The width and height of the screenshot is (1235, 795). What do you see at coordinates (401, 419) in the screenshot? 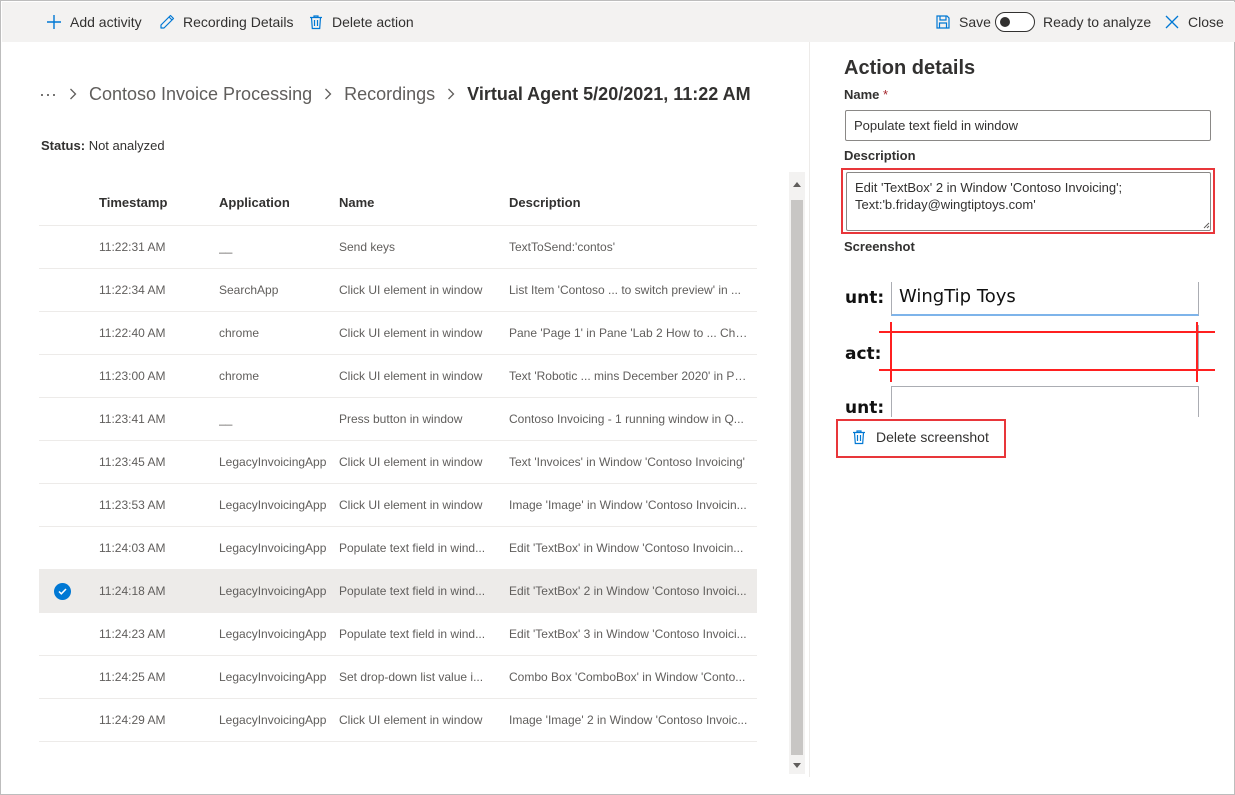
I see `cell-name: Press button in window` at bounding box center [401, 419].